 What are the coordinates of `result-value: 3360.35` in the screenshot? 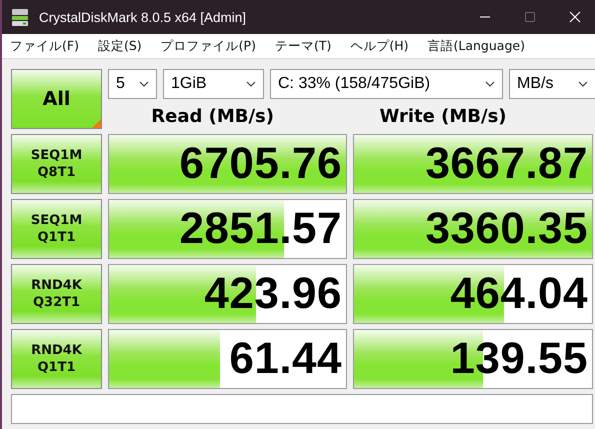 It's located at (507, 229).